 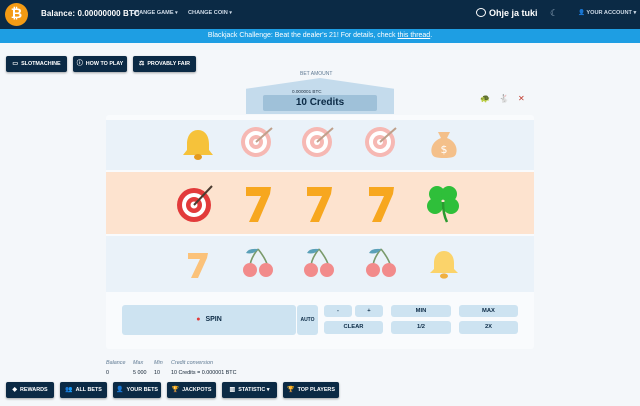 I want to click on top-players-button: 🏆 TOP PLAYERS, so click(x=311, y=390).